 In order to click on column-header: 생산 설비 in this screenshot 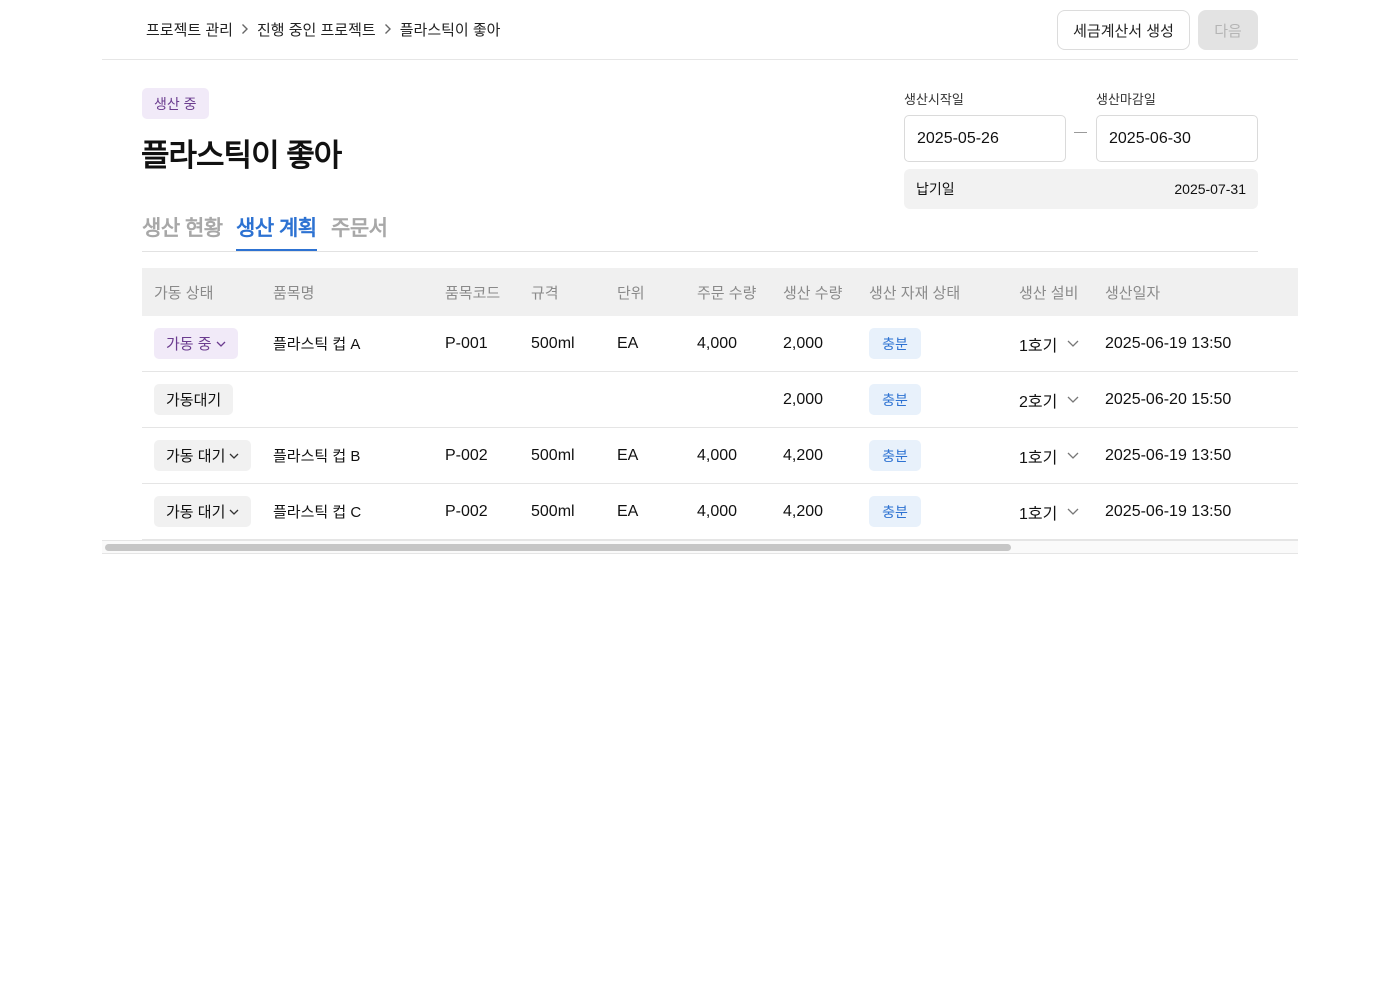, I will do `click(1049, 293)`.